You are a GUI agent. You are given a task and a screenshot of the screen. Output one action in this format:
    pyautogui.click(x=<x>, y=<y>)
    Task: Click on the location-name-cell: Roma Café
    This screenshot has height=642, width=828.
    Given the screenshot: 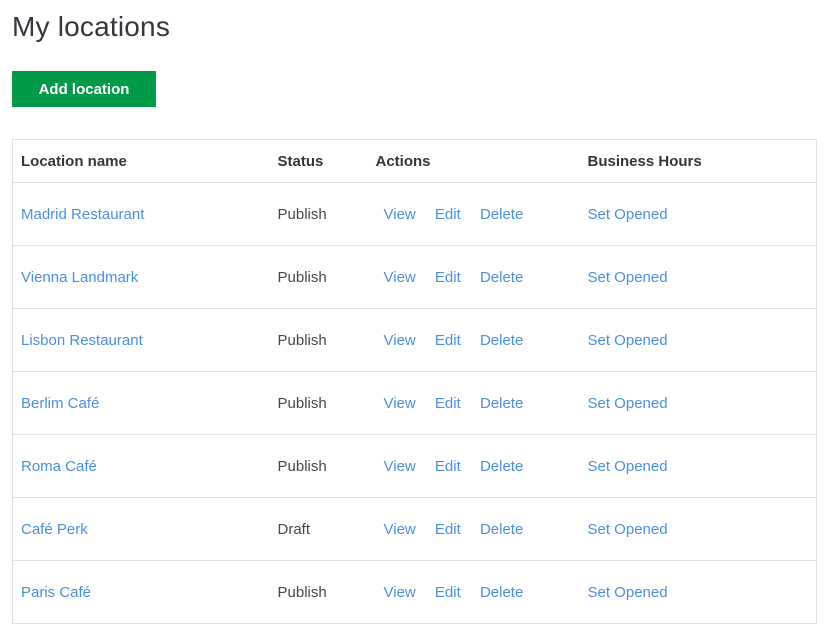 What is the action you would take?
    pyautogui.click(x=141, y=466)
    